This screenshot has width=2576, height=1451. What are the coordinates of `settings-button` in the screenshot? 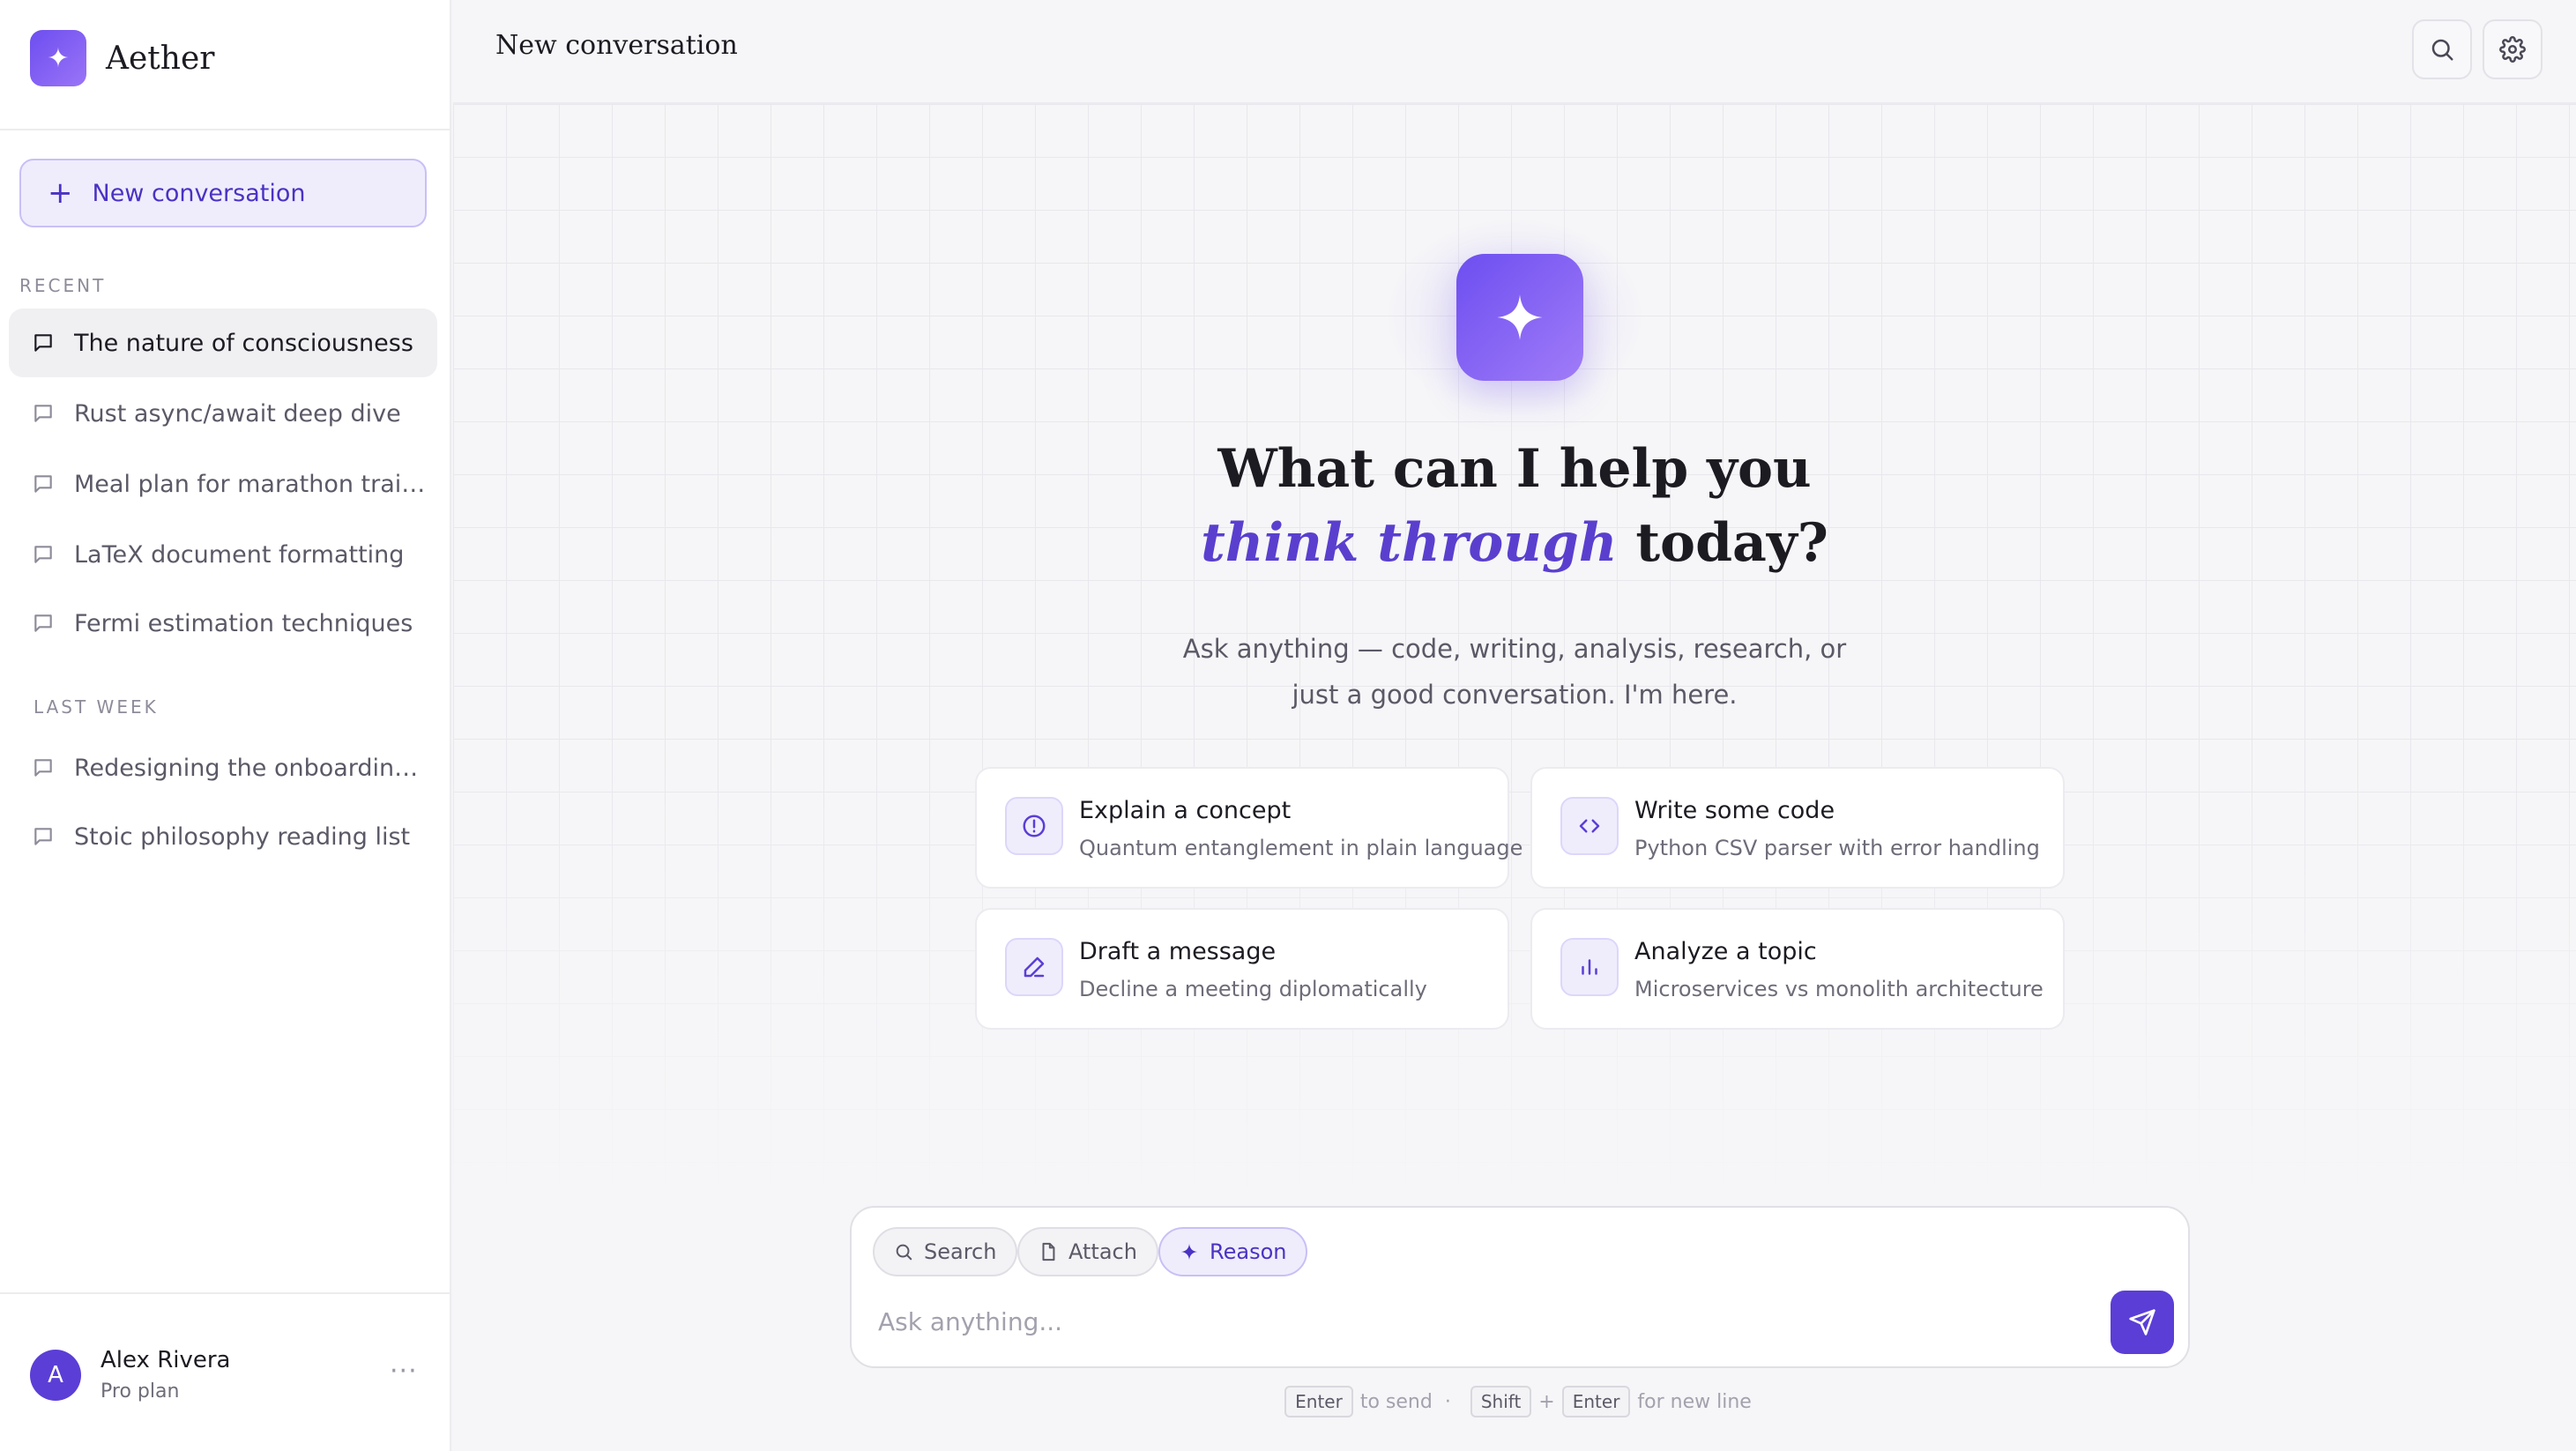 It's located at (2512, 49).